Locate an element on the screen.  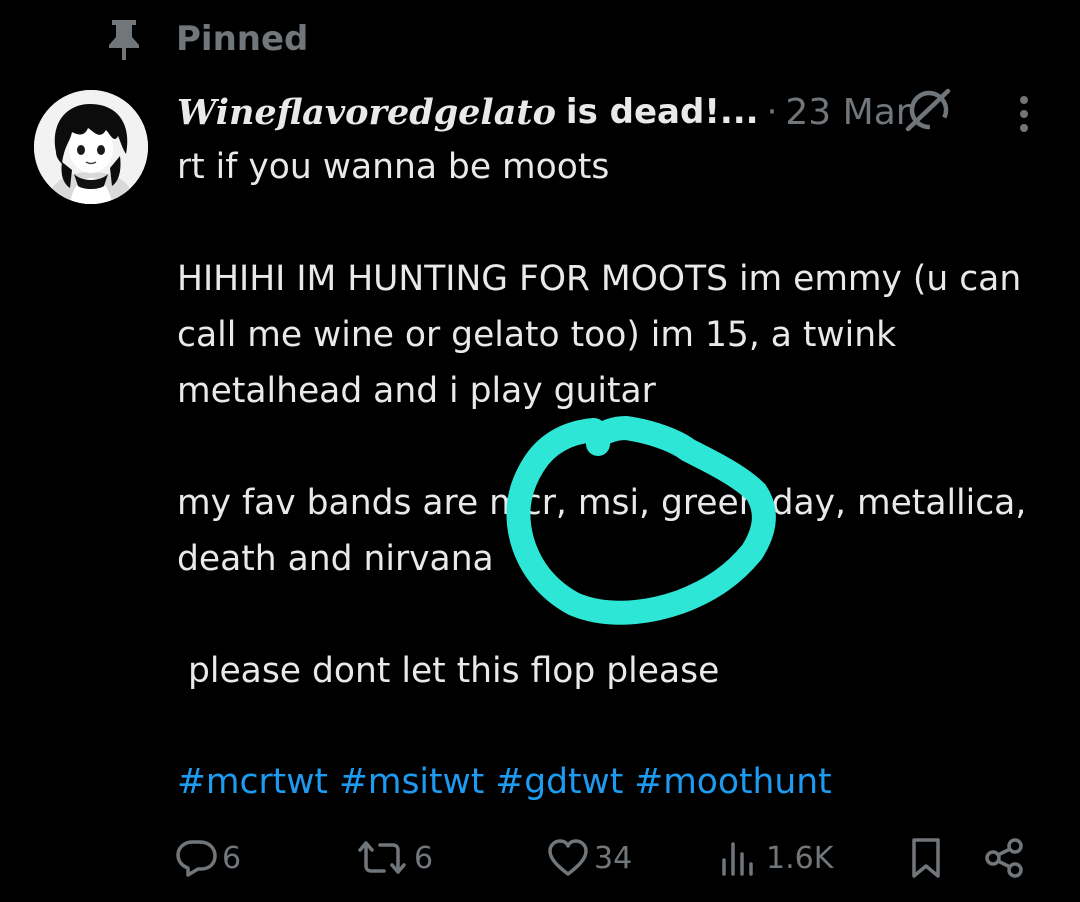
share-icon is located at coordinates (1004, 858).